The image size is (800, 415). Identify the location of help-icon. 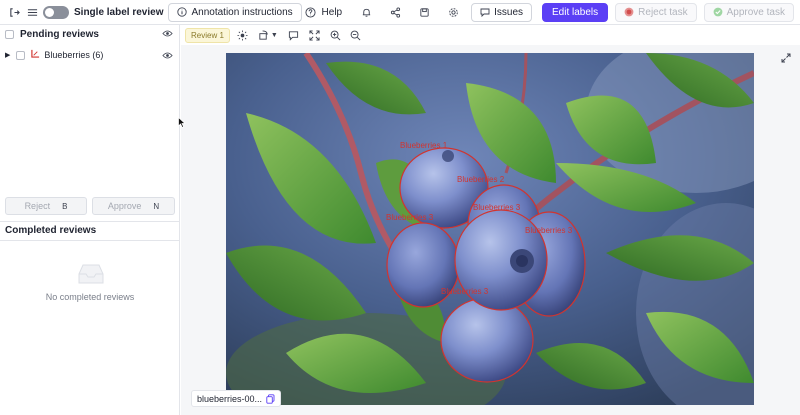
(311, 12).